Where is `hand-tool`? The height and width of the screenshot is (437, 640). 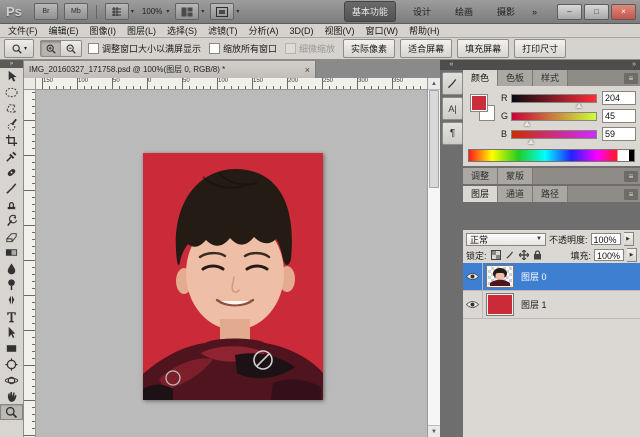
hand-tool is located at coordinates (11, 396).